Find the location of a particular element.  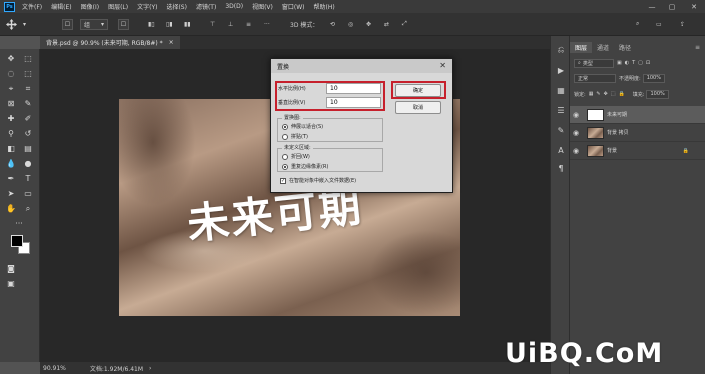

menu-image: 图像(I) is located at coordinates (90, 6).